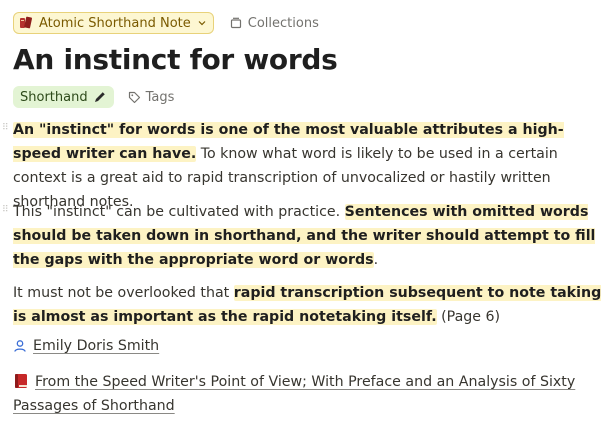 Image resolution: width=610 pixels, height=428 pixels. What do you see at coordinates (99, 96) in the screenshot?
I see `pencil-icon` at bounding box center [99, 96].